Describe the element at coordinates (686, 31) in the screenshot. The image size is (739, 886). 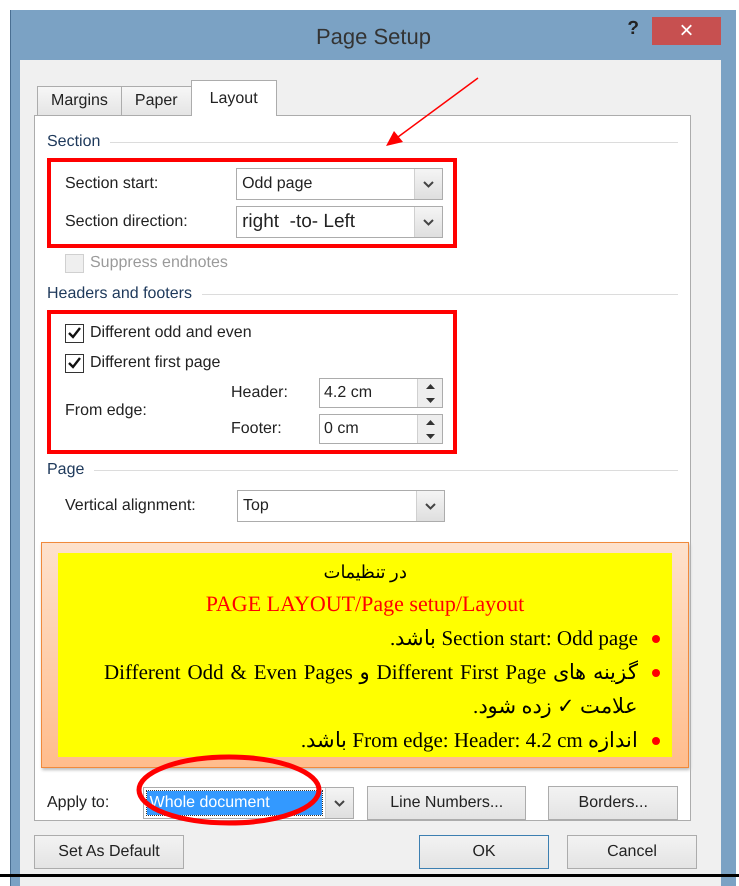
I see `close-button: ×` at that location.